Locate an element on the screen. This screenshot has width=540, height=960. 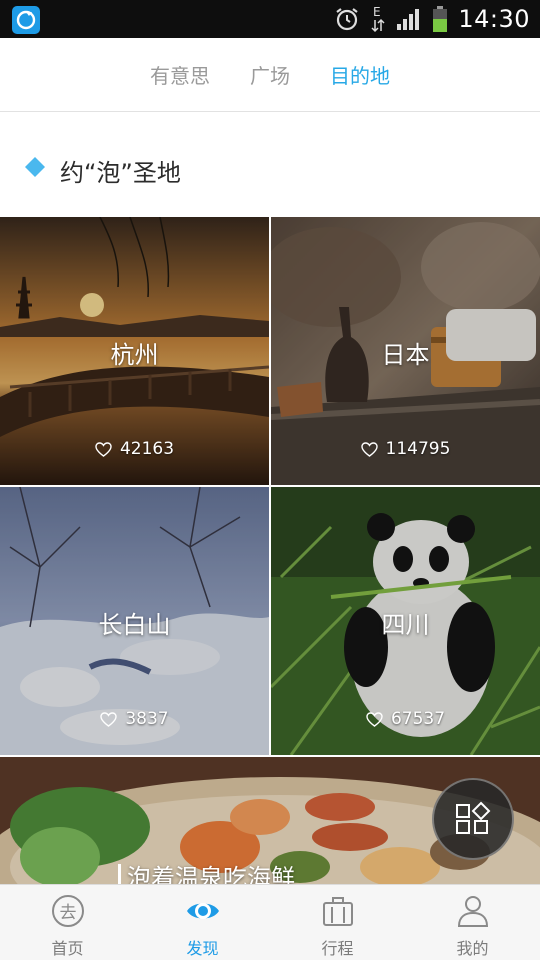
category-grid-button is located at coordinates (473, 819).